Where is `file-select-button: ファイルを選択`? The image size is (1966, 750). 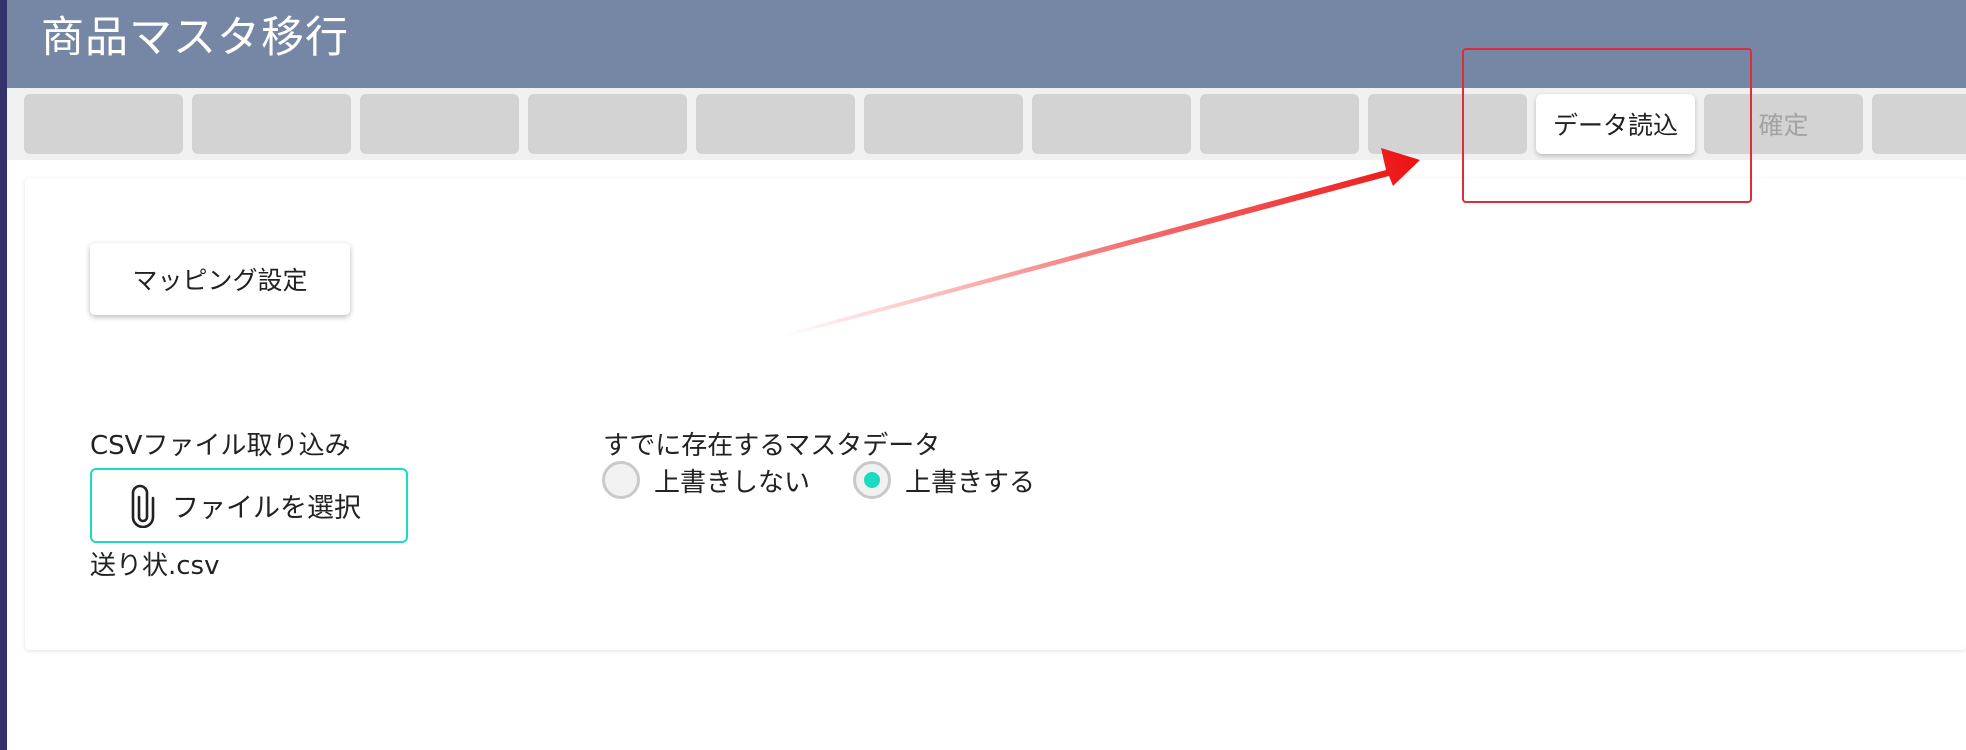 file-select-button: ファイルを選択 is located at coordinates (249, 505).